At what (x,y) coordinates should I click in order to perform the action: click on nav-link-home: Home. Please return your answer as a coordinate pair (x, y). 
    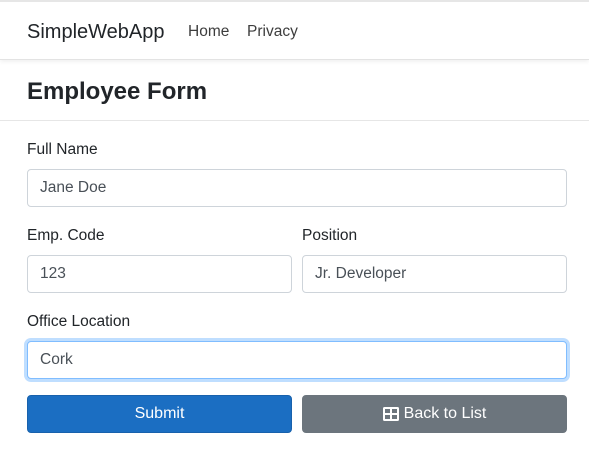
    Looking at the image, I should click on (208, 32).